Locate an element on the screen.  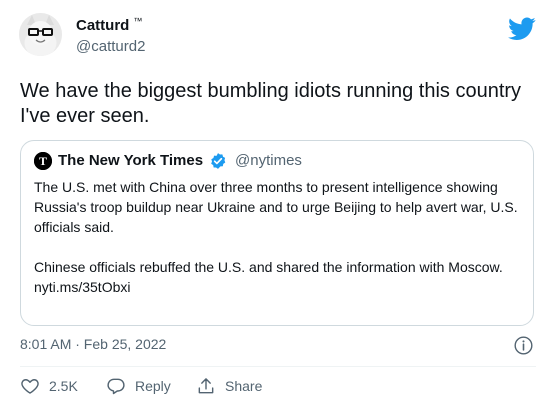
quoted-author-name: The New York Times is located at coordinates (130, 160).